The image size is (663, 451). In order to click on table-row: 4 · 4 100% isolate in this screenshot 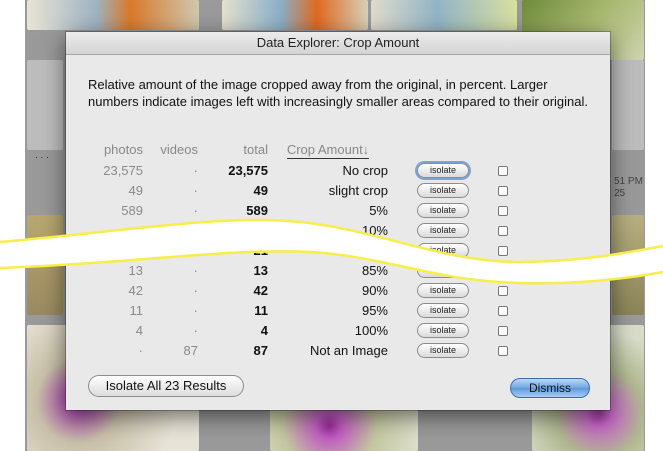, I will do `click(303, 330)`.